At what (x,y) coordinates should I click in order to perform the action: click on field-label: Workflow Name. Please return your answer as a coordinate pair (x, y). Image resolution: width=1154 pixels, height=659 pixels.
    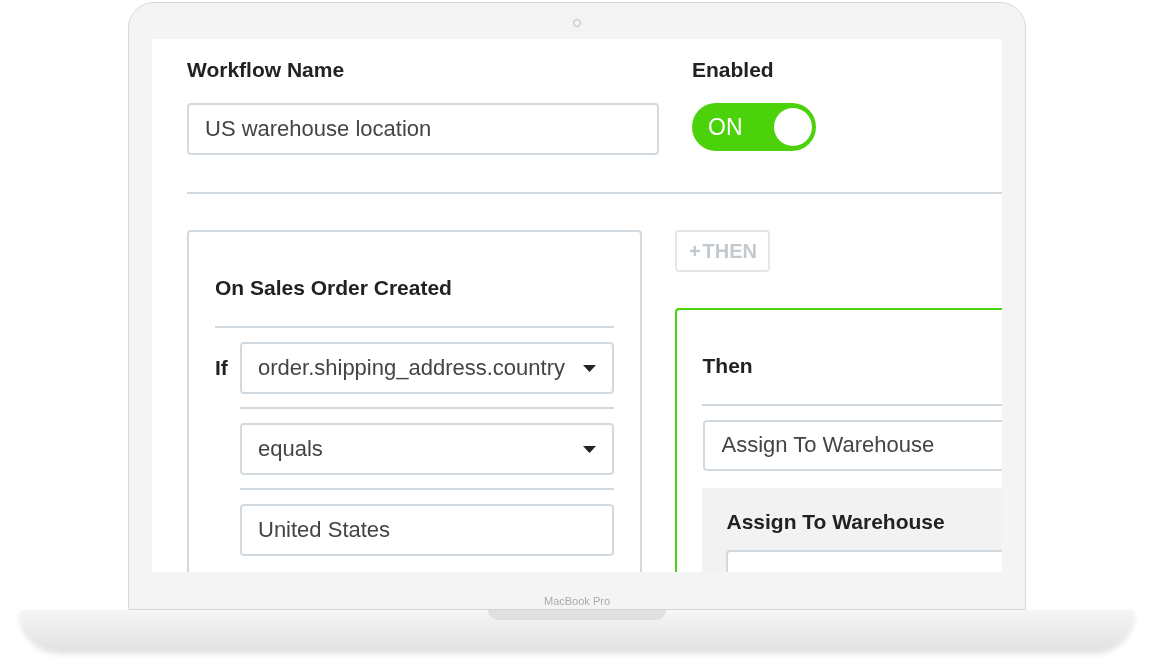
    Looking at the image, I should click on (266, 70).